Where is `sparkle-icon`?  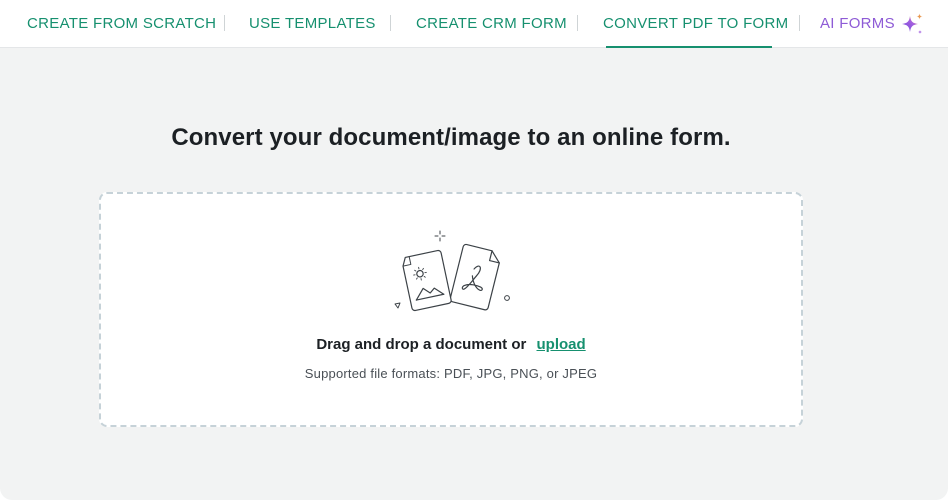 sparkle-icon is located at coordinates (912, 25).